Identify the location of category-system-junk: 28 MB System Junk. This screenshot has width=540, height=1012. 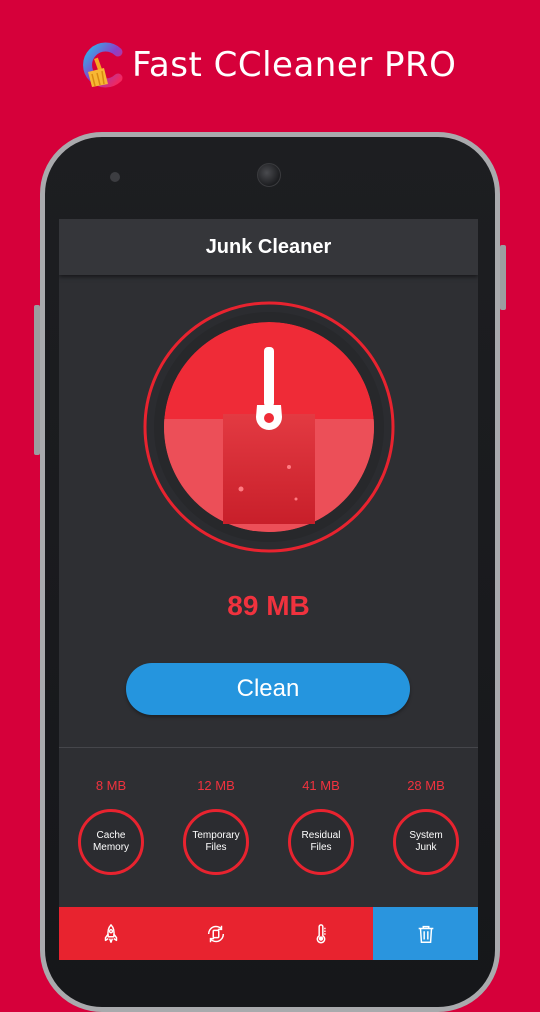
(426, 826).